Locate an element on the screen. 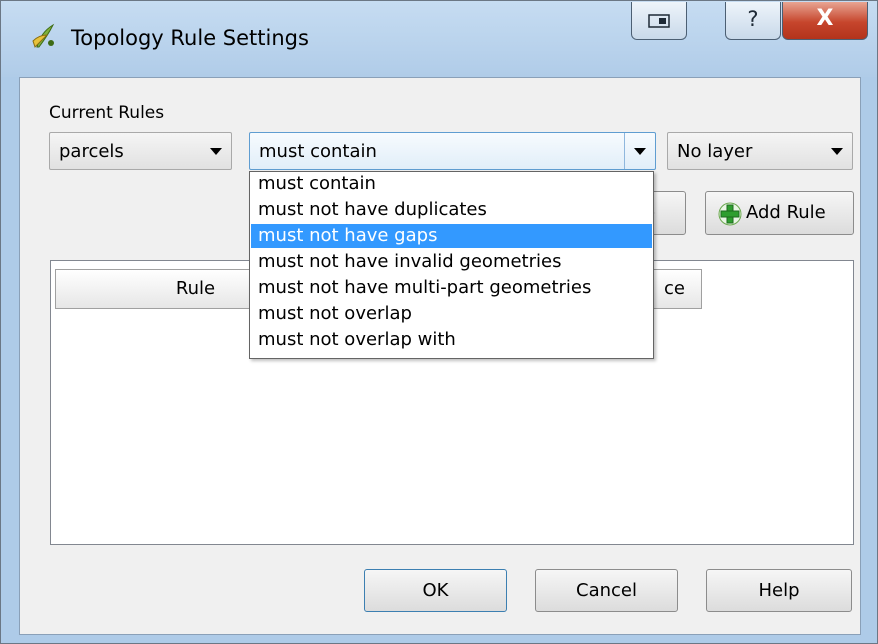  restore-button is located at coordinates (659, 21).